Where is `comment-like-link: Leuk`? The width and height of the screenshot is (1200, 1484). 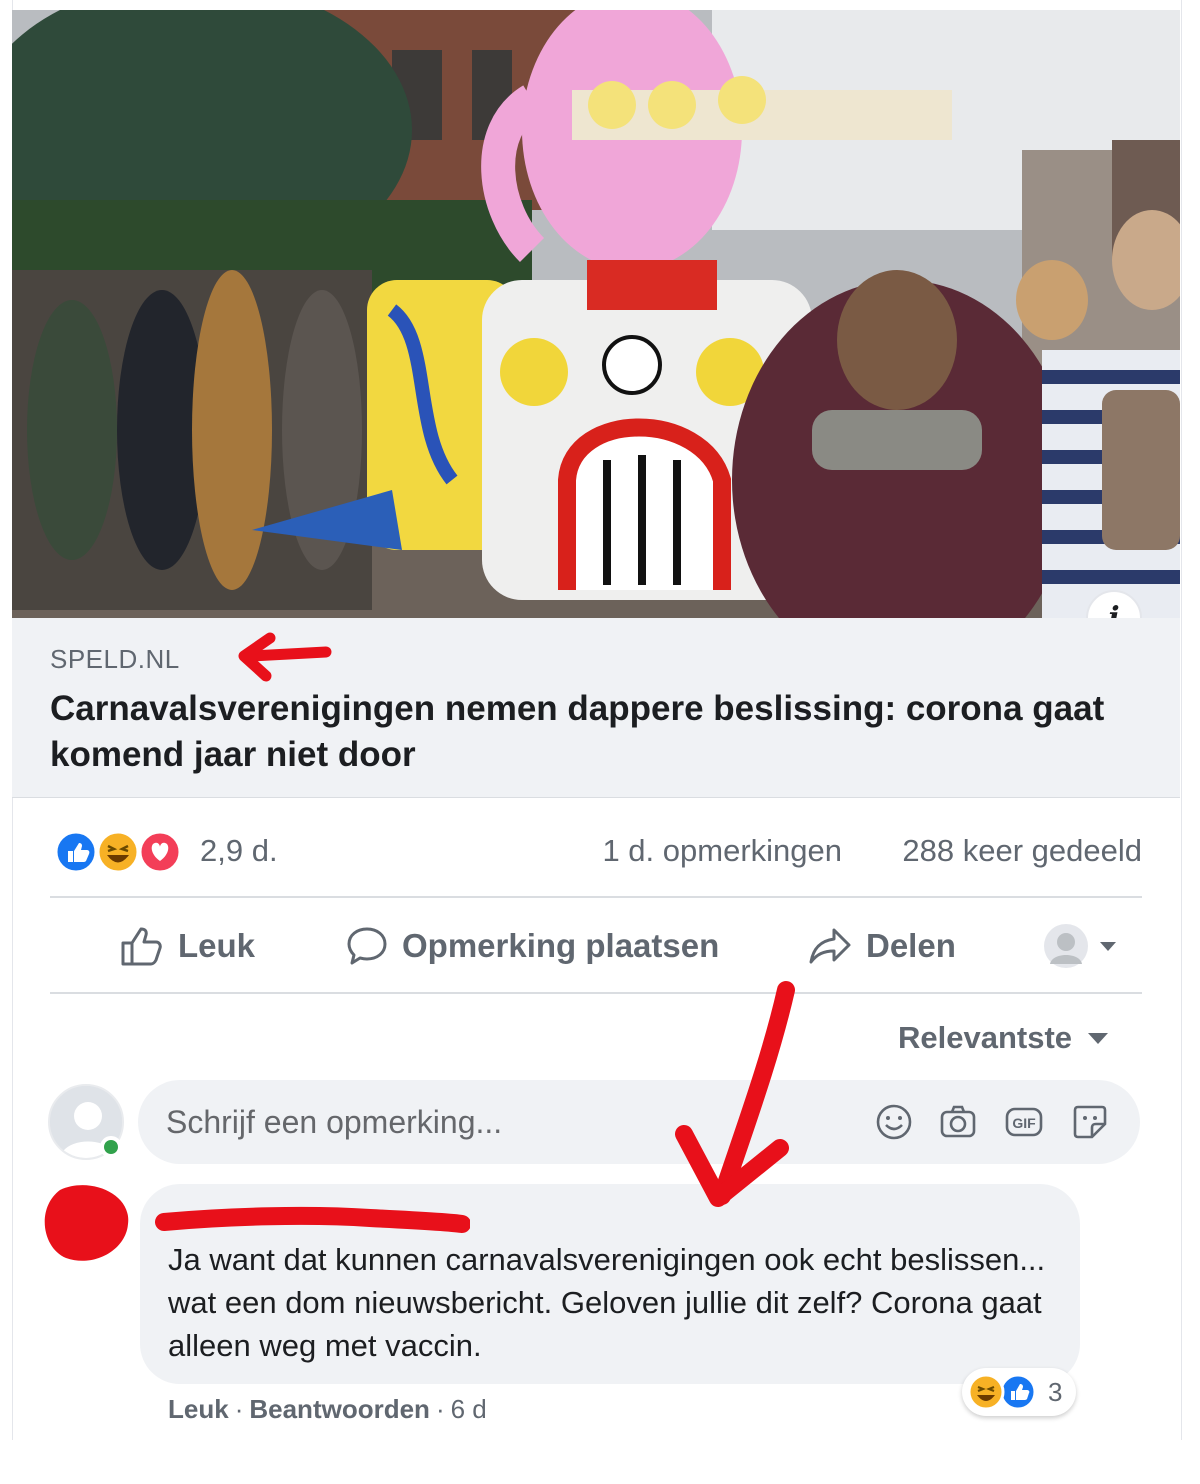 comment-like-link: Leuk is located at coordinates (198, 1409).